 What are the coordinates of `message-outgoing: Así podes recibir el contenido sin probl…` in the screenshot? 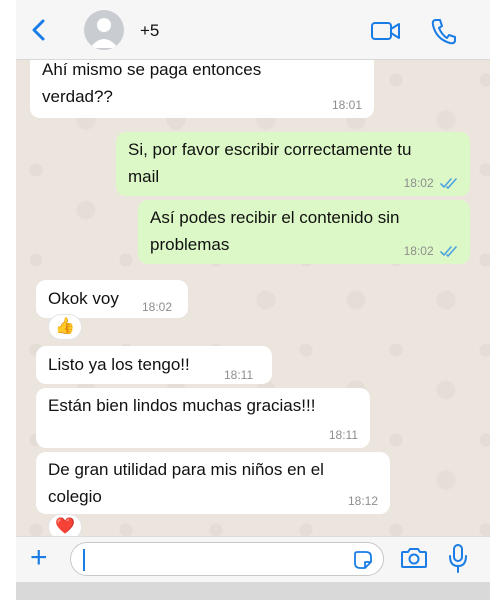 It's located at (304, 232).